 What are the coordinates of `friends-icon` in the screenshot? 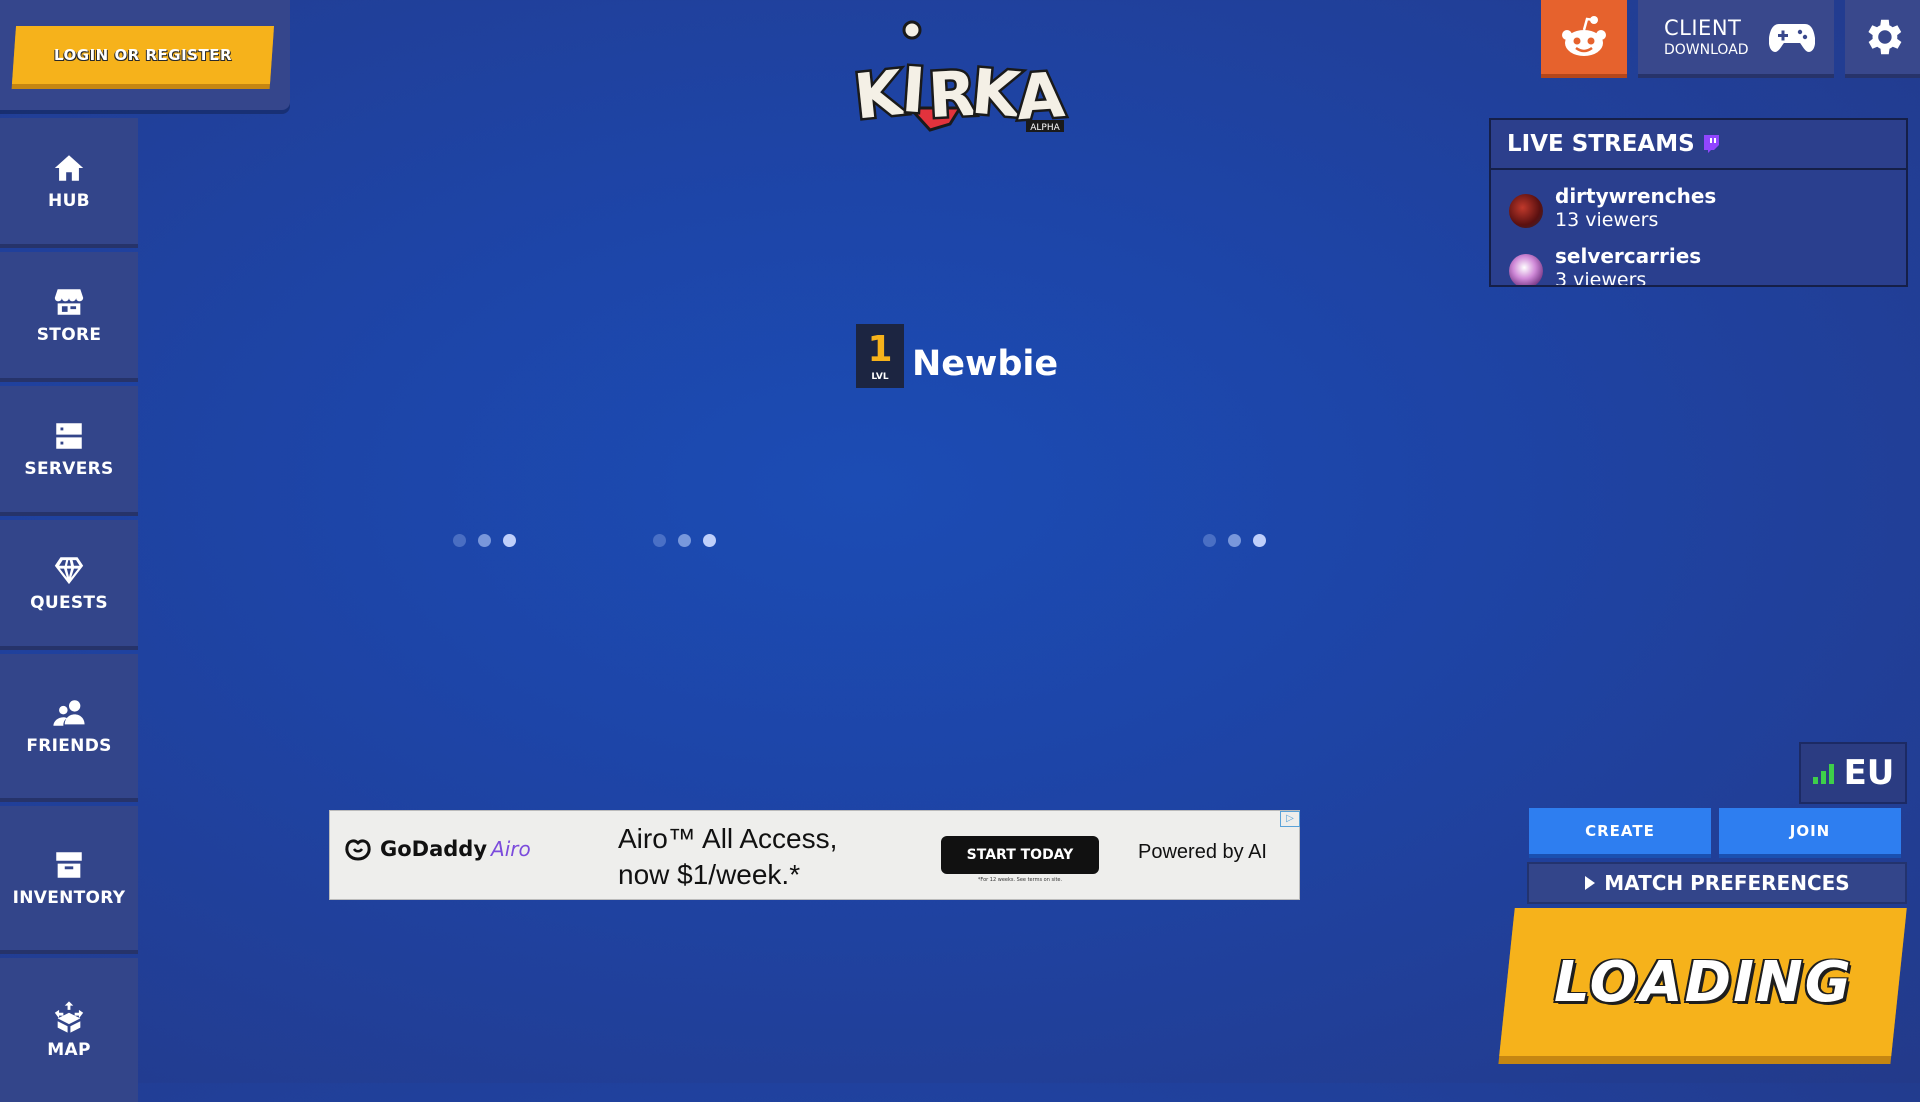 It's located at (69, 713).